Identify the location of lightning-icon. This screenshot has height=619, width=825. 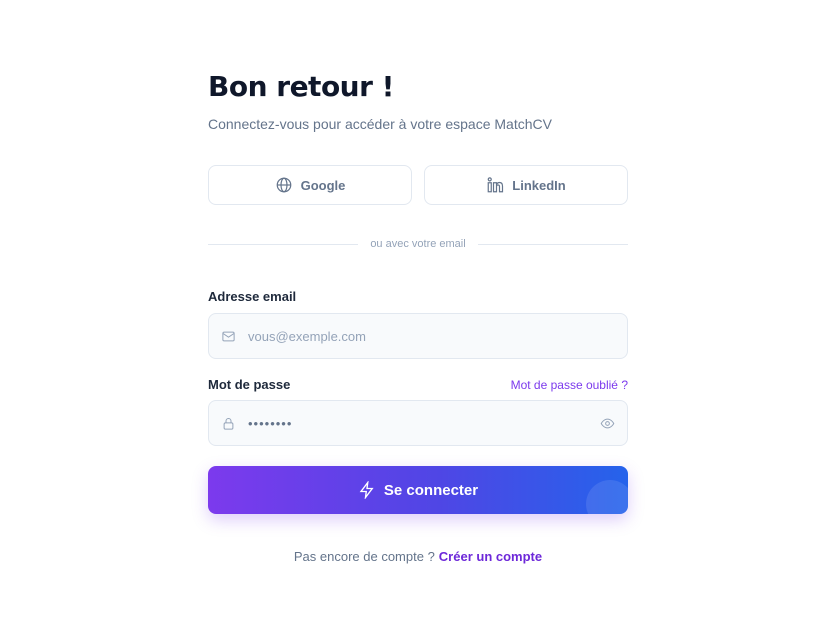
(366, 490).